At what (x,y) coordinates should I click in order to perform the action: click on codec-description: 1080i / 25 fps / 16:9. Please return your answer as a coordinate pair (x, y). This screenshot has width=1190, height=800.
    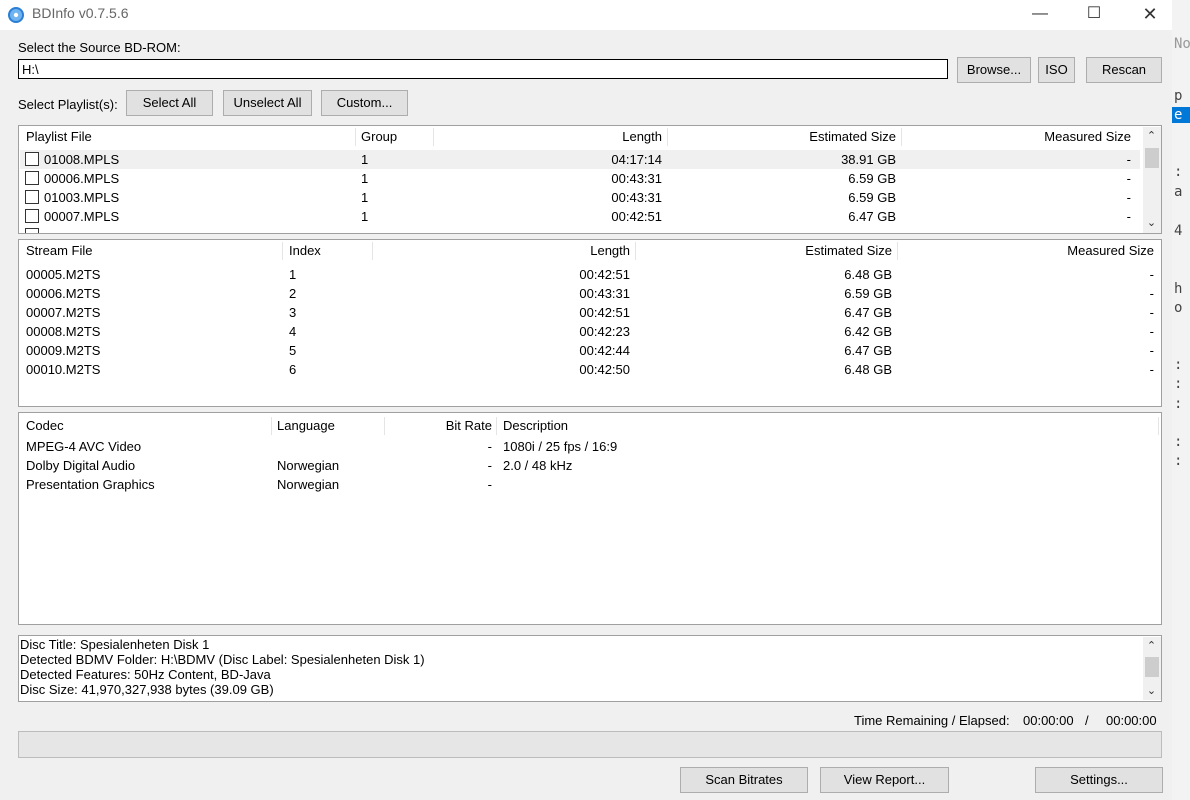
    Looking at the image, I should click on (560, 446).